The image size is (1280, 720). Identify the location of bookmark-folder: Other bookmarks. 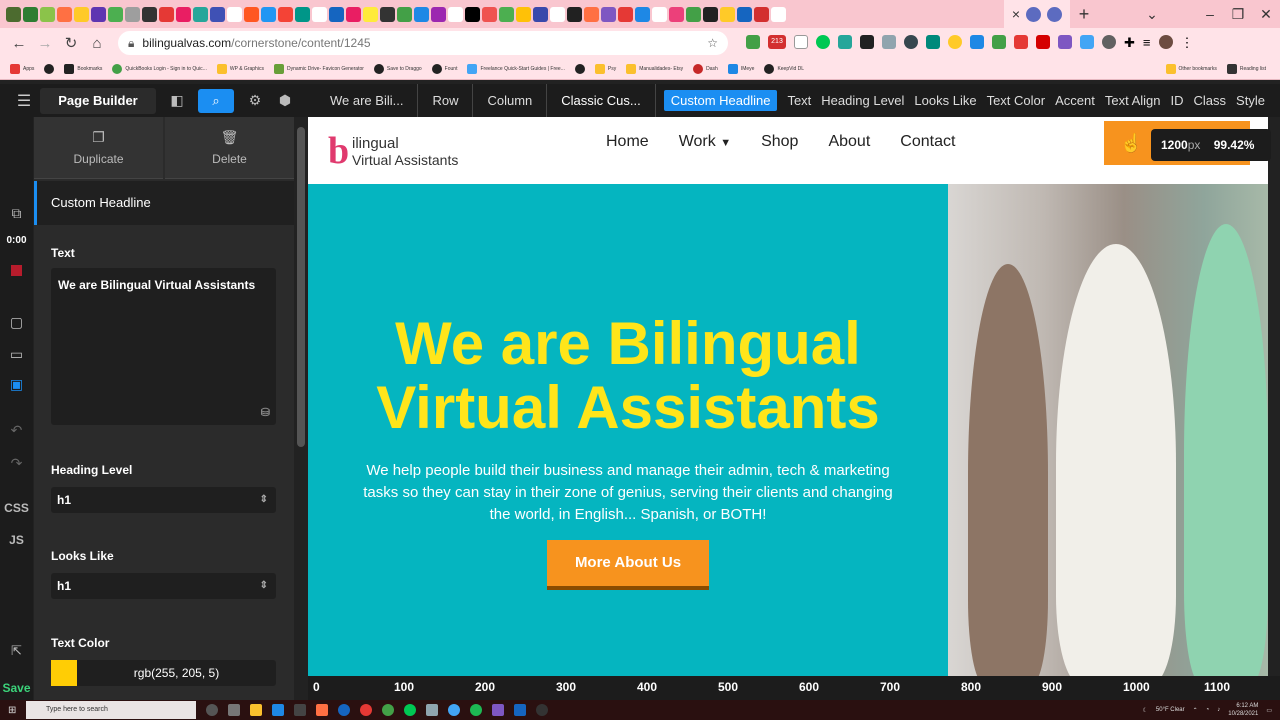
(1191, 68).